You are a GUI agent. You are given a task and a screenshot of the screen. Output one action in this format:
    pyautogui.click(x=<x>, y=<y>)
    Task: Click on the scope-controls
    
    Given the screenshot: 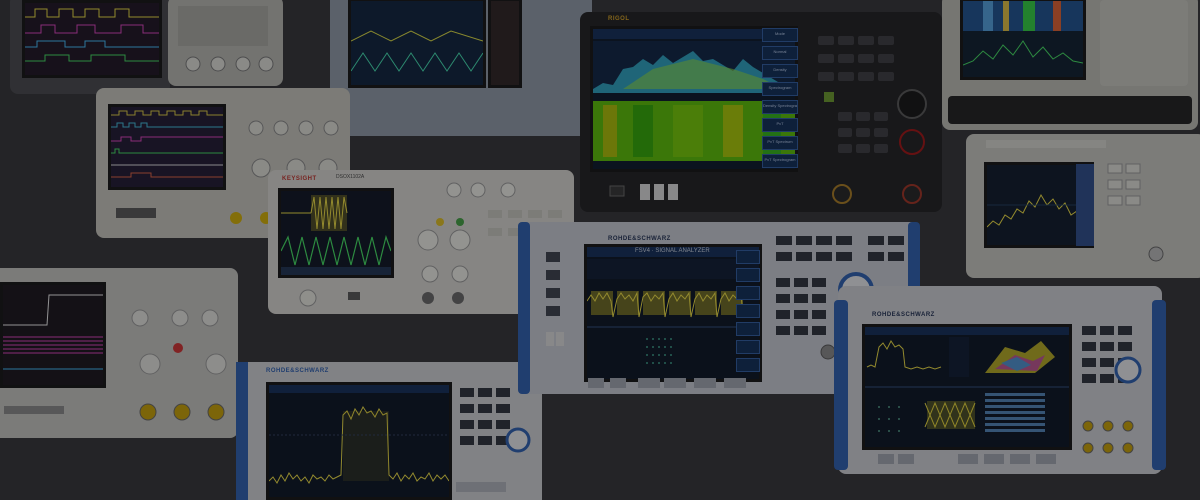 What is the action you would take?
    pyautogui.click(x=115, y=365)
    